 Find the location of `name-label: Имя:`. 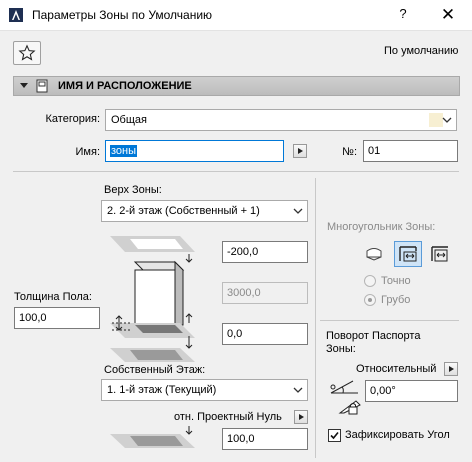

name-label: Имя: is located at coordinates (87, 152).